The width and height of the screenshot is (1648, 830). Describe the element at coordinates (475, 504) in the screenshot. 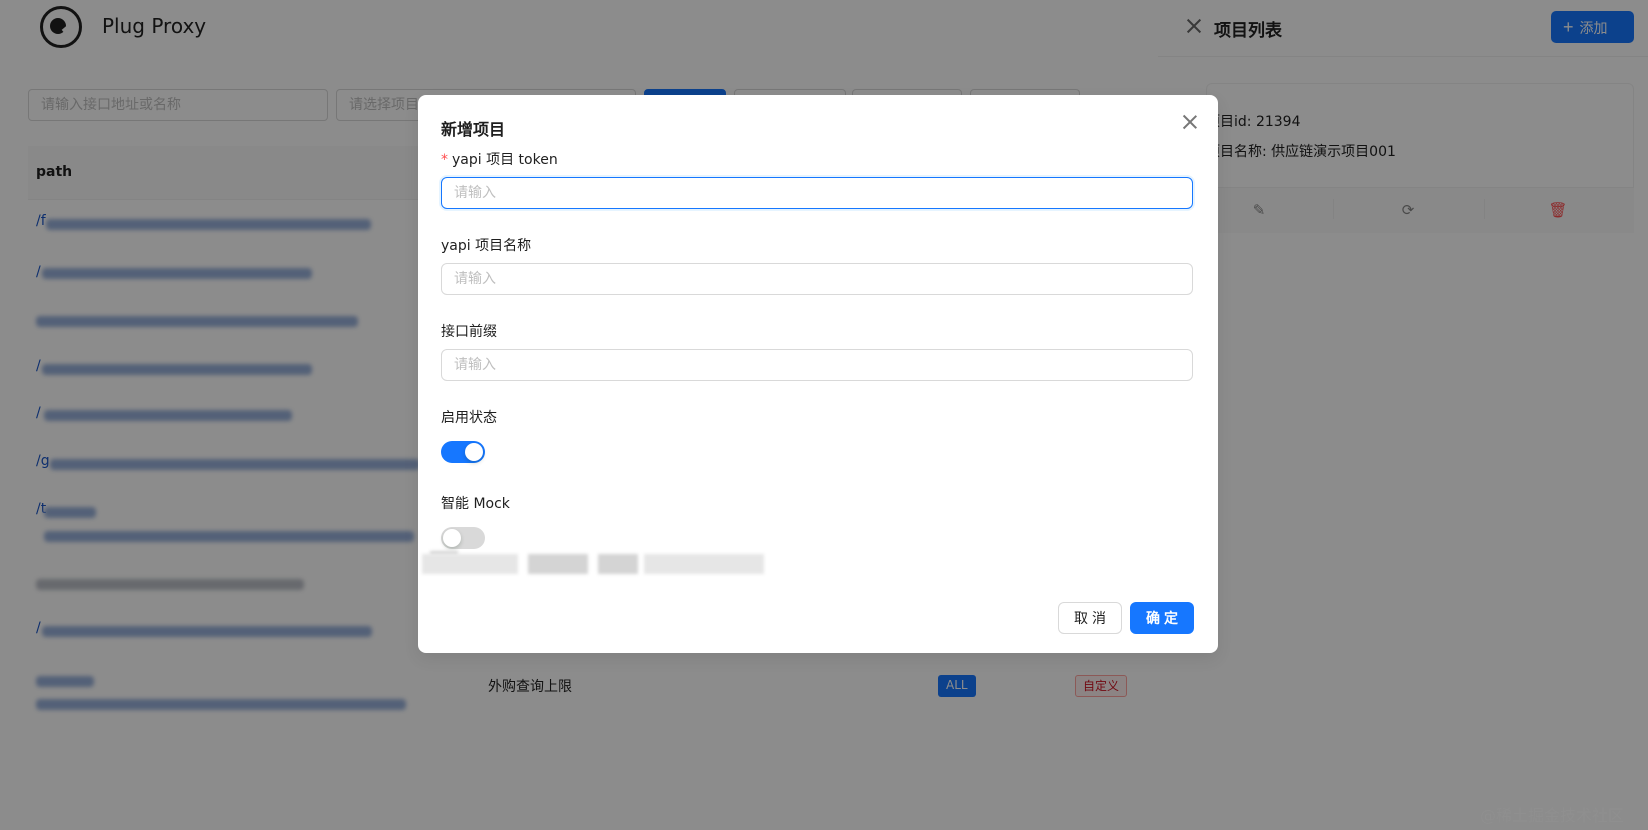

I see `smart-mock-label: 智能 Mock` at that location.